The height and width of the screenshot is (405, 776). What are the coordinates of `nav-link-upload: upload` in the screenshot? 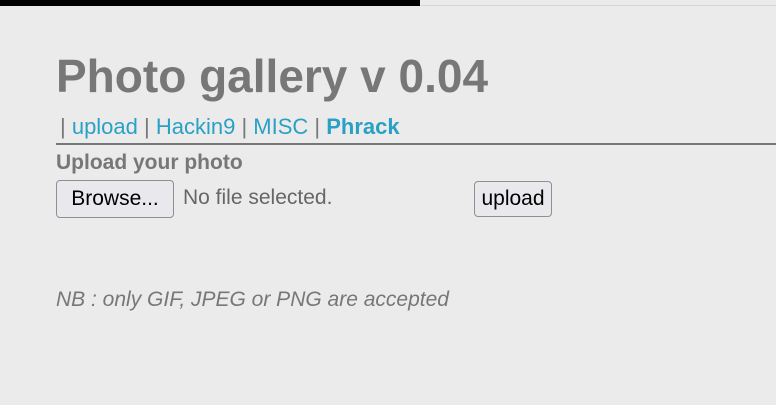 It's located at (105, 126).